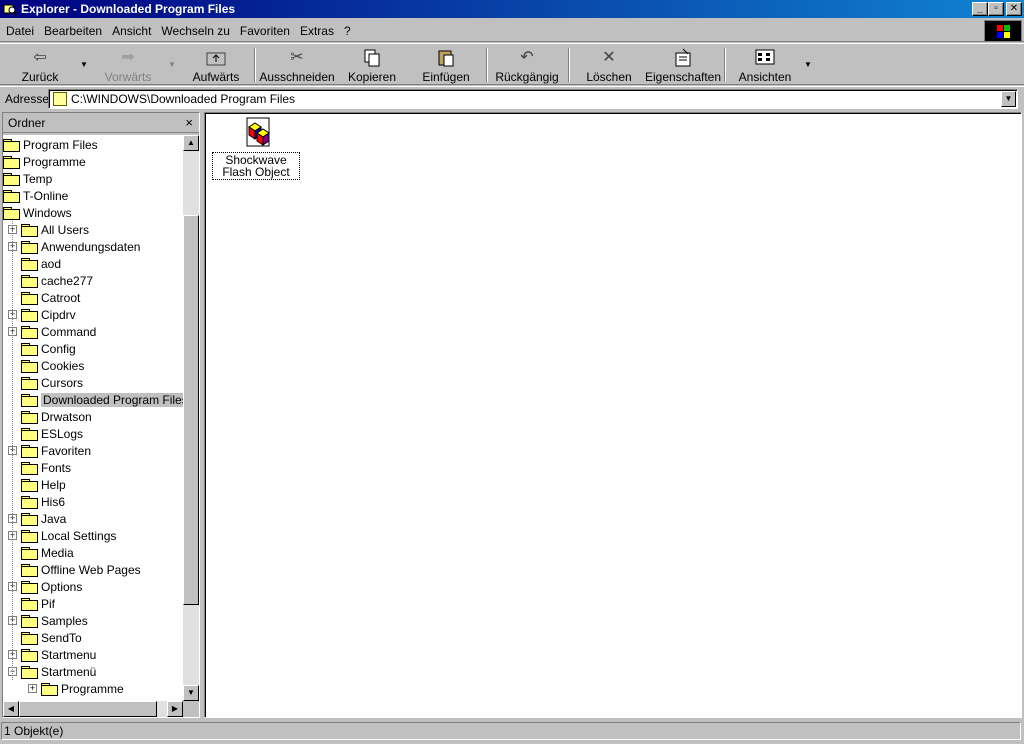 This screenshot has height=744, width=1024. What do you see at coordinates (45, 586) in the screenshot?
I see `tree-item: + Options` at bounding box center [45, 586].